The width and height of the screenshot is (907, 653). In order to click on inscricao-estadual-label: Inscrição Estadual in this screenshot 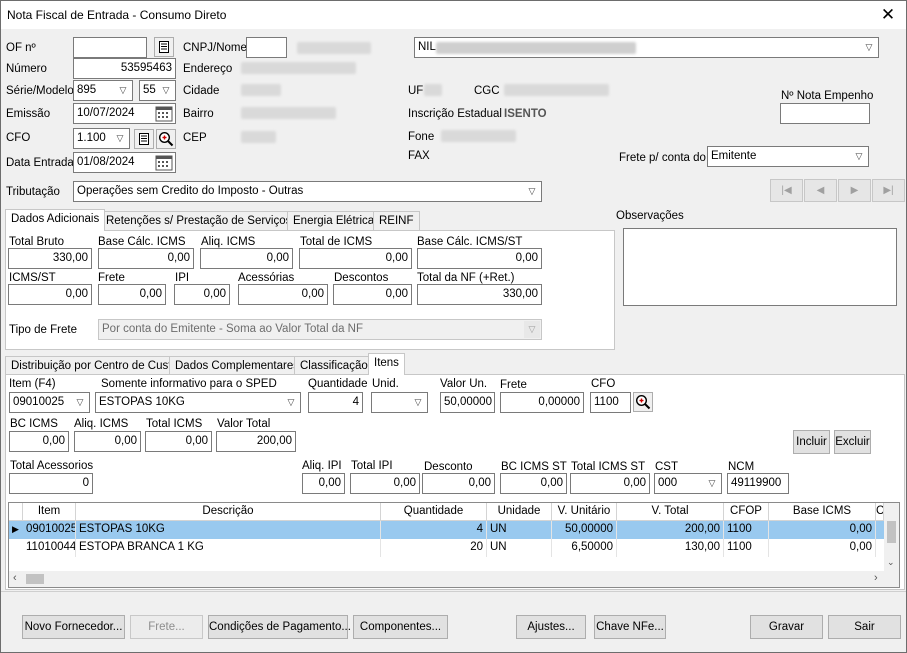, I will do `click(455, 114)`.